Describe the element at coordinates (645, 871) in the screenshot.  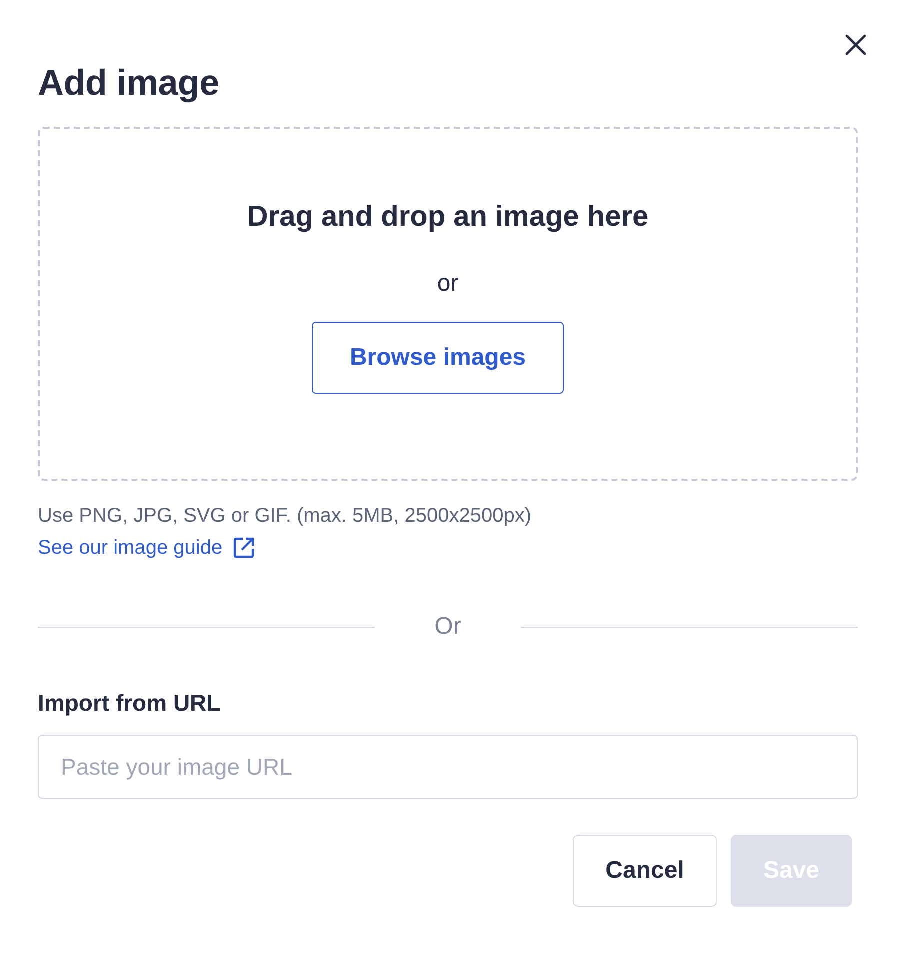
I see `cancel-button: Cancel` at that location.